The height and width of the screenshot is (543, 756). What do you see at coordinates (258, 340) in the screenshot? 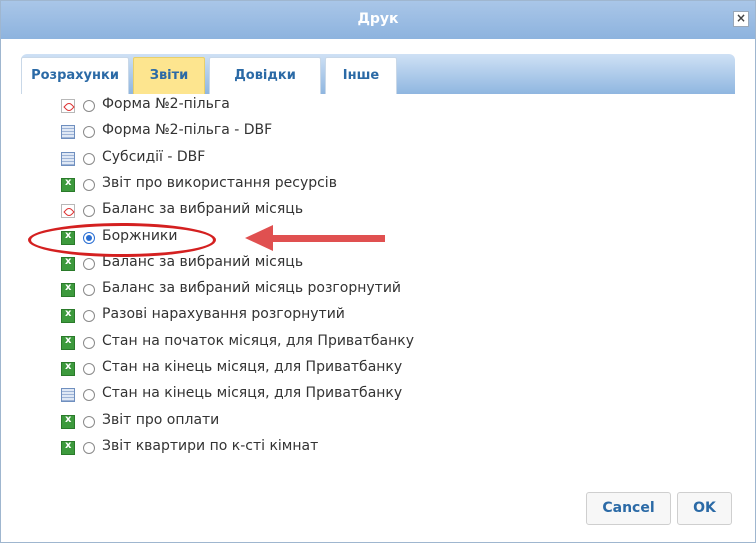
I see `report-label: Стан на початок місяця, для Приватбанку` at bounding box center [258, 340].